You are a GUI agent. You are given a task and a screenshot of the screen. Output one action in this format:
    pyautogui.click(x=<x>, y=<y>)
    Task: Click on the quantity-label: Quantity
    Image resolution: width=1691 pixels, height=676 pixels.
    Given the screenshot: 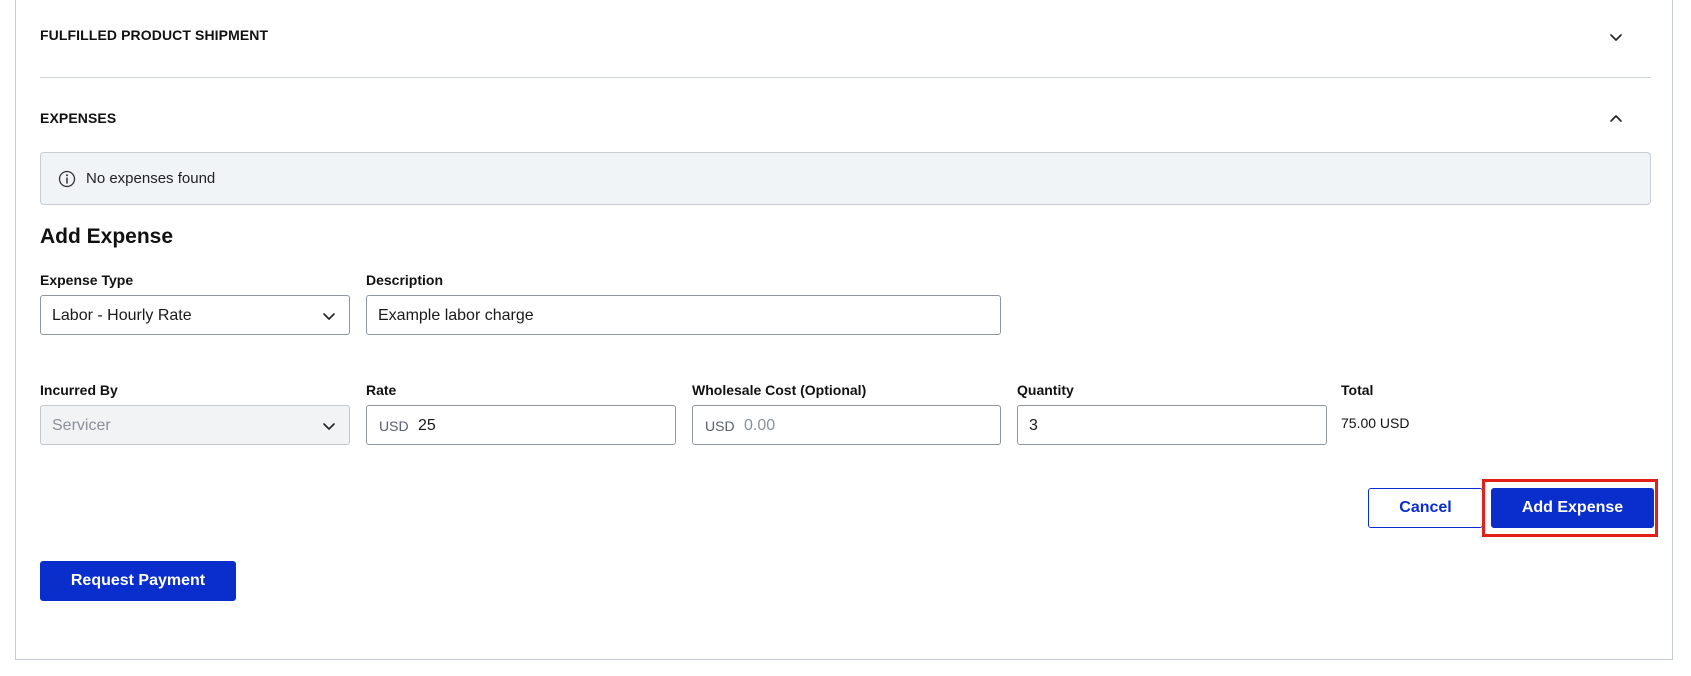 What is the action you would take?
    pyautogui.click(x=1045, y=390)
    